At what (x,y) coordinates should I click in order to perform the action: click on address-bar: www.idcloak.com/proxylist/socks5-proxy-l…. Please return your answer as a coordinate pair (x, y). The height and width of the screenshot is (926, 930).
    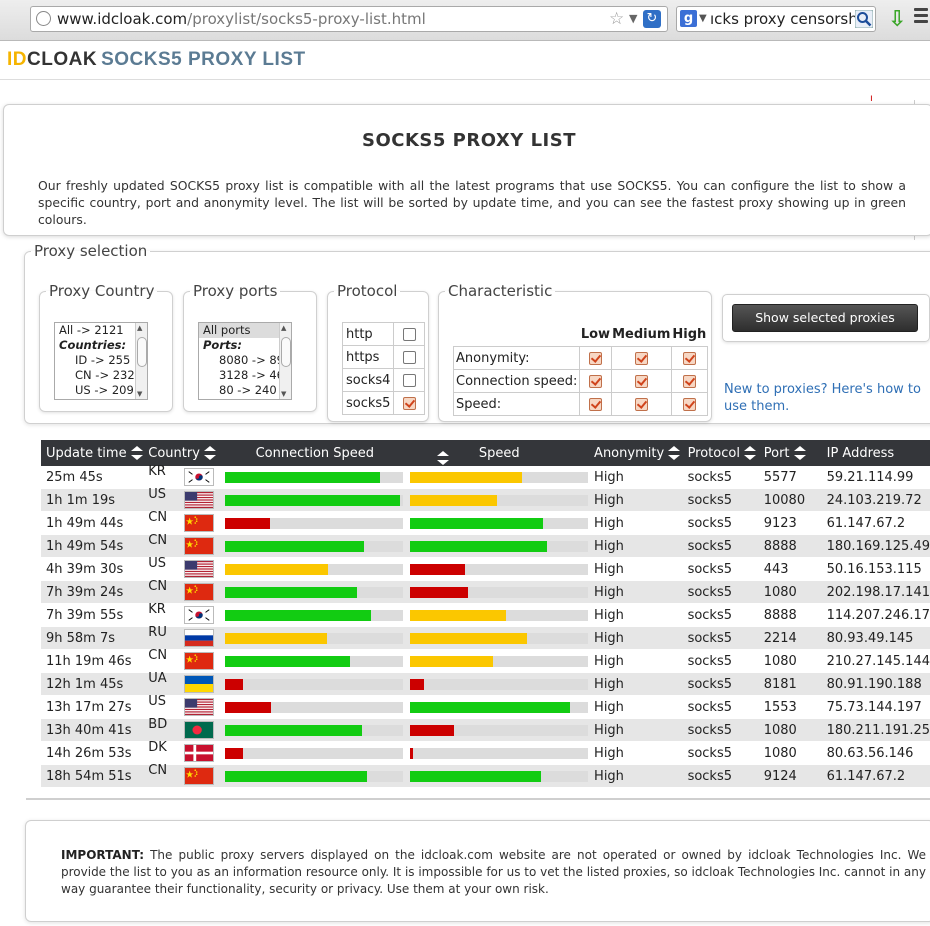
    Looking at the image, I should click on (349, 19).